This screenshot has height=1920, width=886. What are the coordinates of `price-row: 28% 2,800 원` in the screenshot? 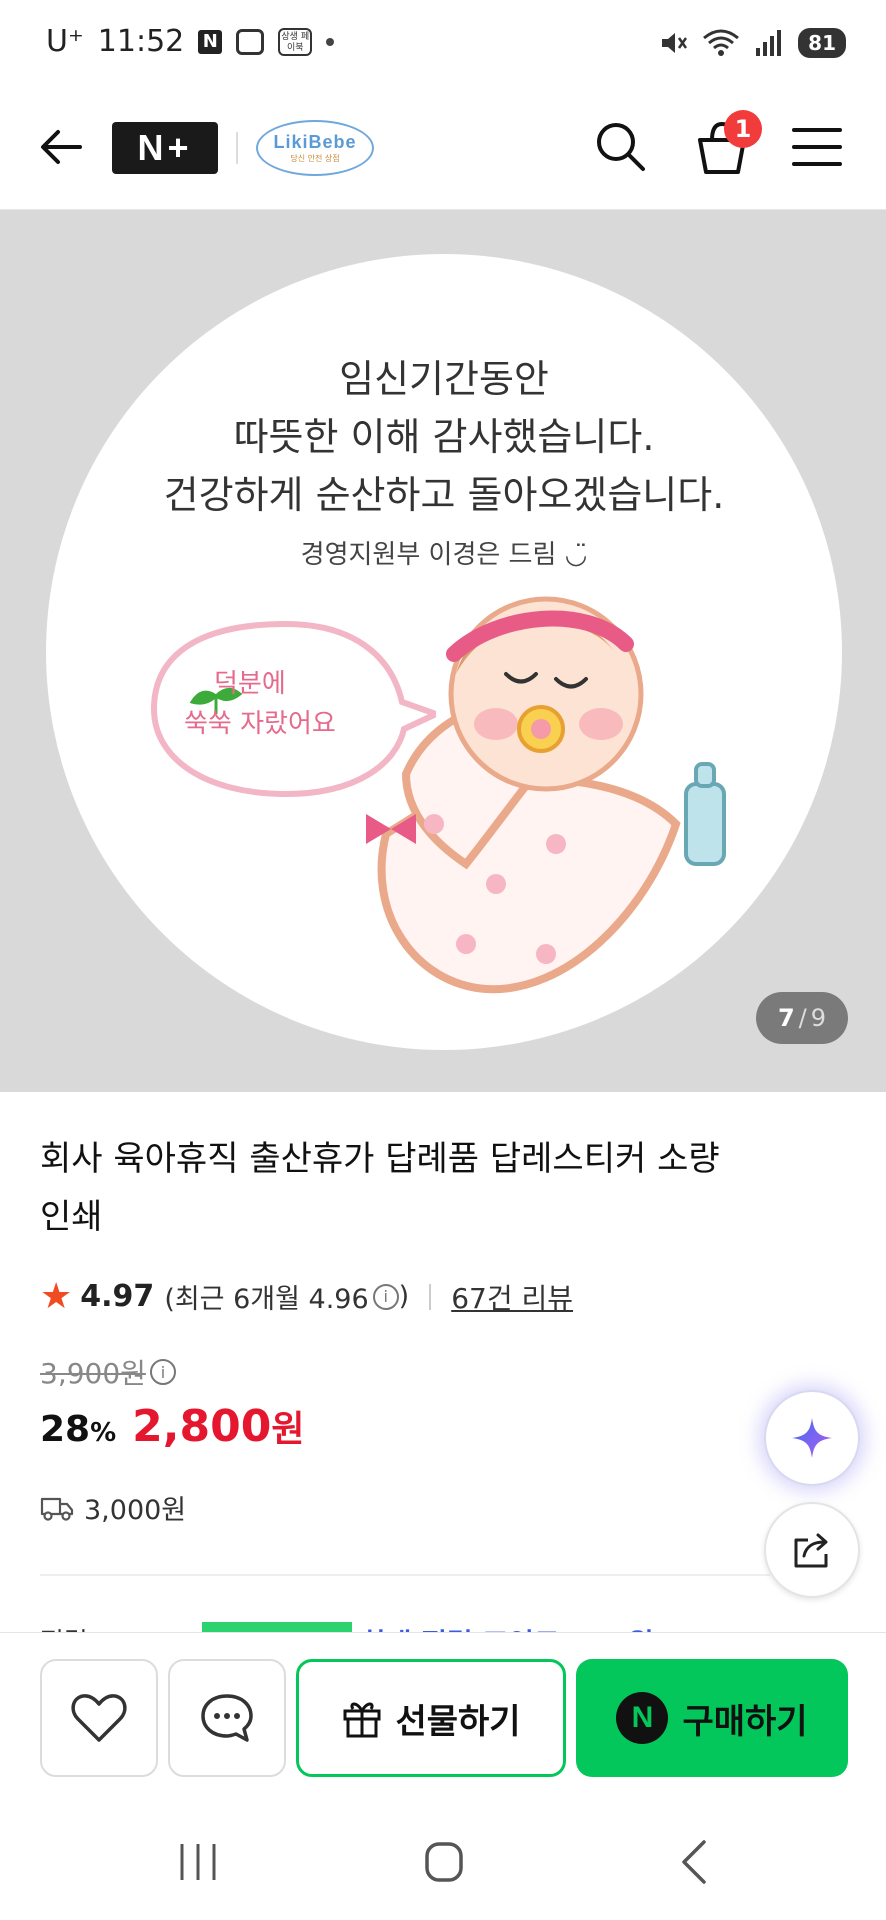 It's located at (172, 1426).